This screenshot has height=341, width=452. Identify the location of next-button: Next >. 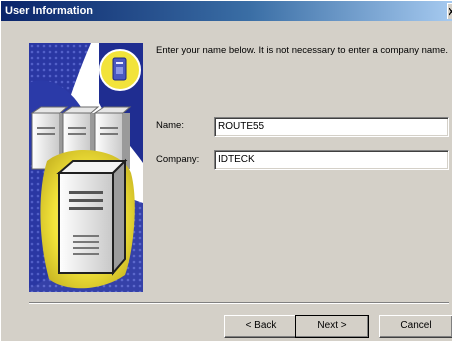
(332, 326).